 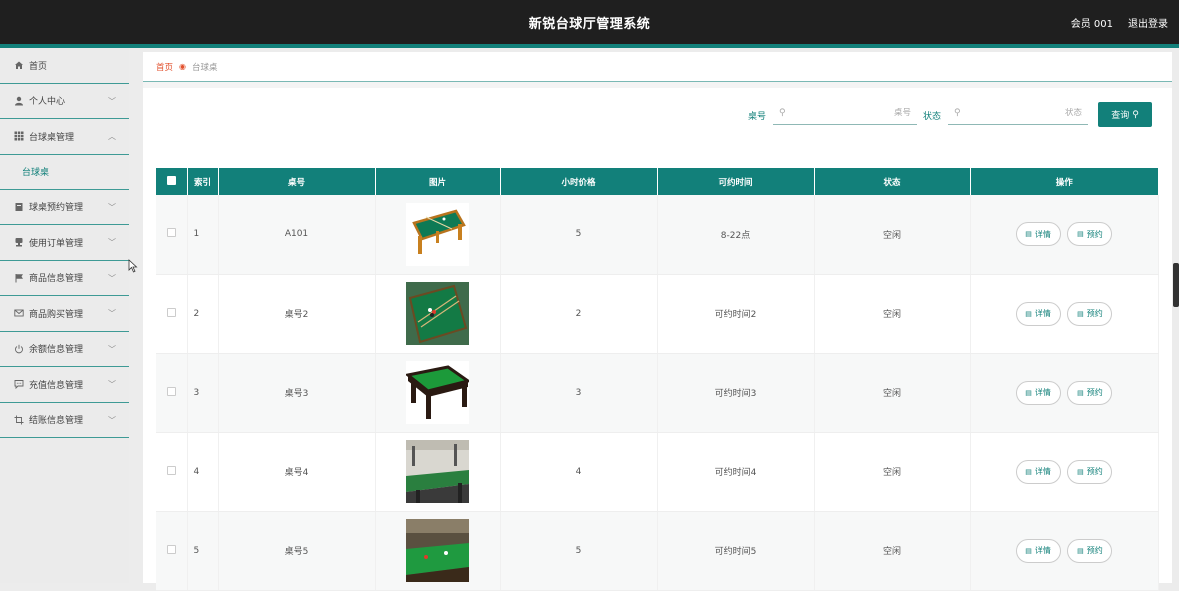 I want to click on sidebar-item-table-management: 台球桌管理 ︿, so click(x=64, y=137).